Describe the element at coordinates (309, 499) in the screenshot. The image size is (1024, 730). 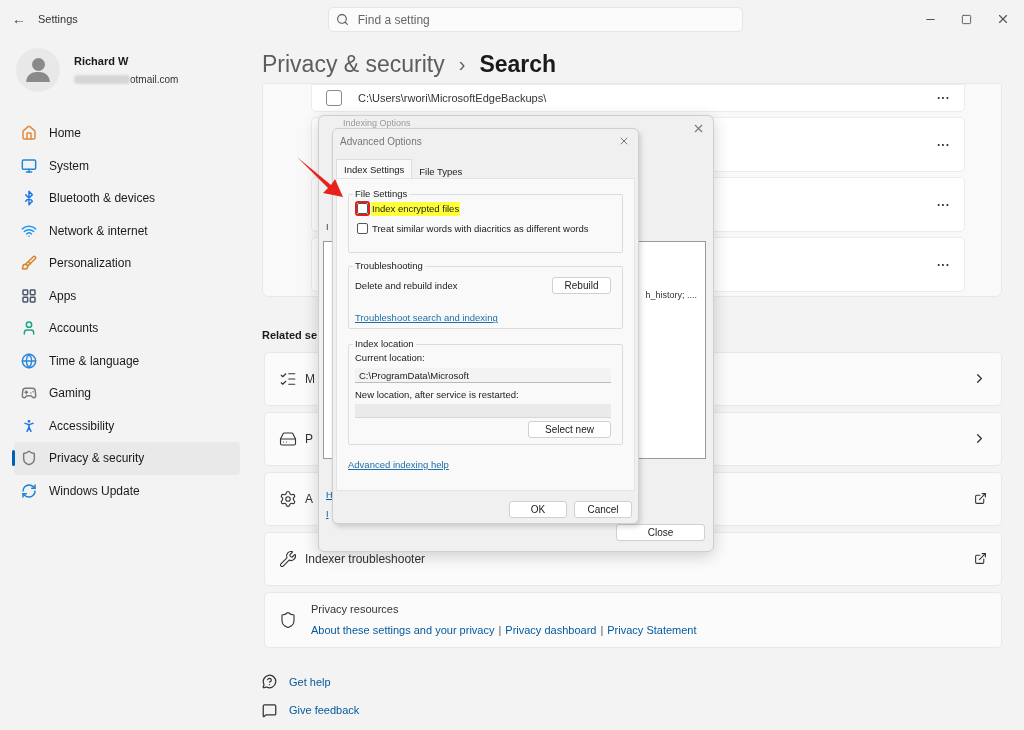
I see `card-title: A` at that location.